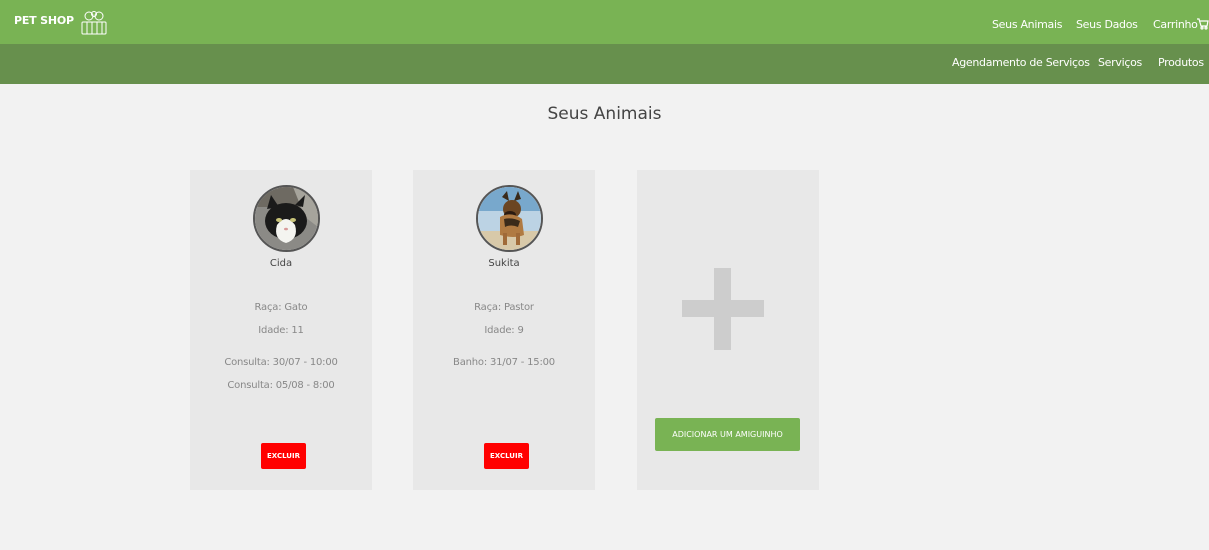 This screenshot has height=550, width=1209. Describe the element at coordinates (728, 330) in the screenshot. I see `add-pet-card: ADICIONAR UM AMIGUINHO` at that location.